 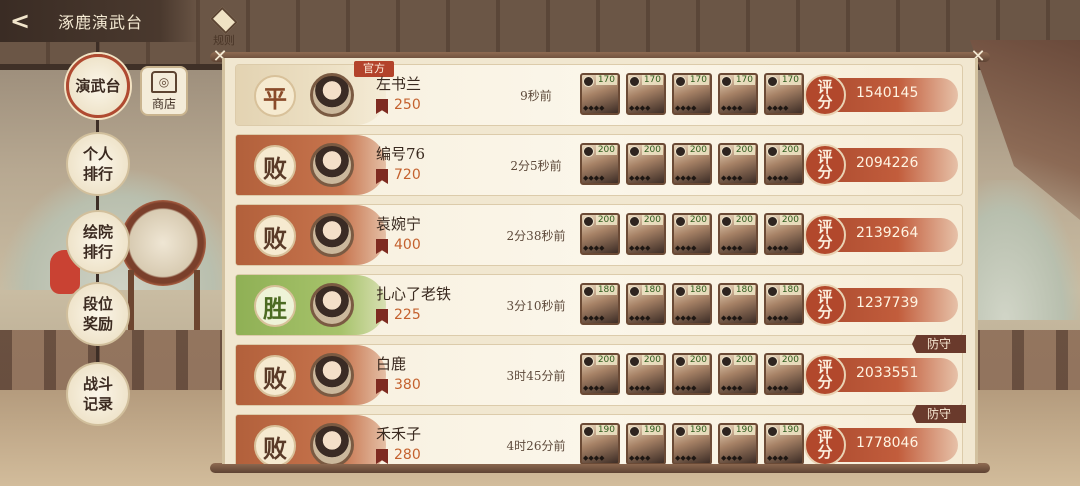 What do you see at coordinates (164, 91) in the screenshot?
I see `shop-button: ◎ 商店` at bounding box center [164, 91].